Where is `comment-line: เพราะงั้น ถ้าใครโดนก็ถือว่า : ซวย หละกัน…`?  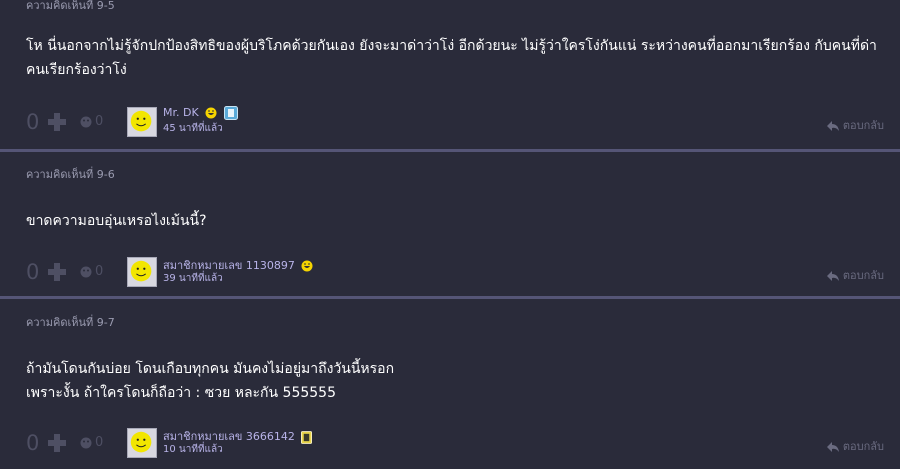
comment-line: เพราะงั้น ถ้าใครโดนก็ถือว่า : ซวย หละกัน… is located at coordinates (181, 393).